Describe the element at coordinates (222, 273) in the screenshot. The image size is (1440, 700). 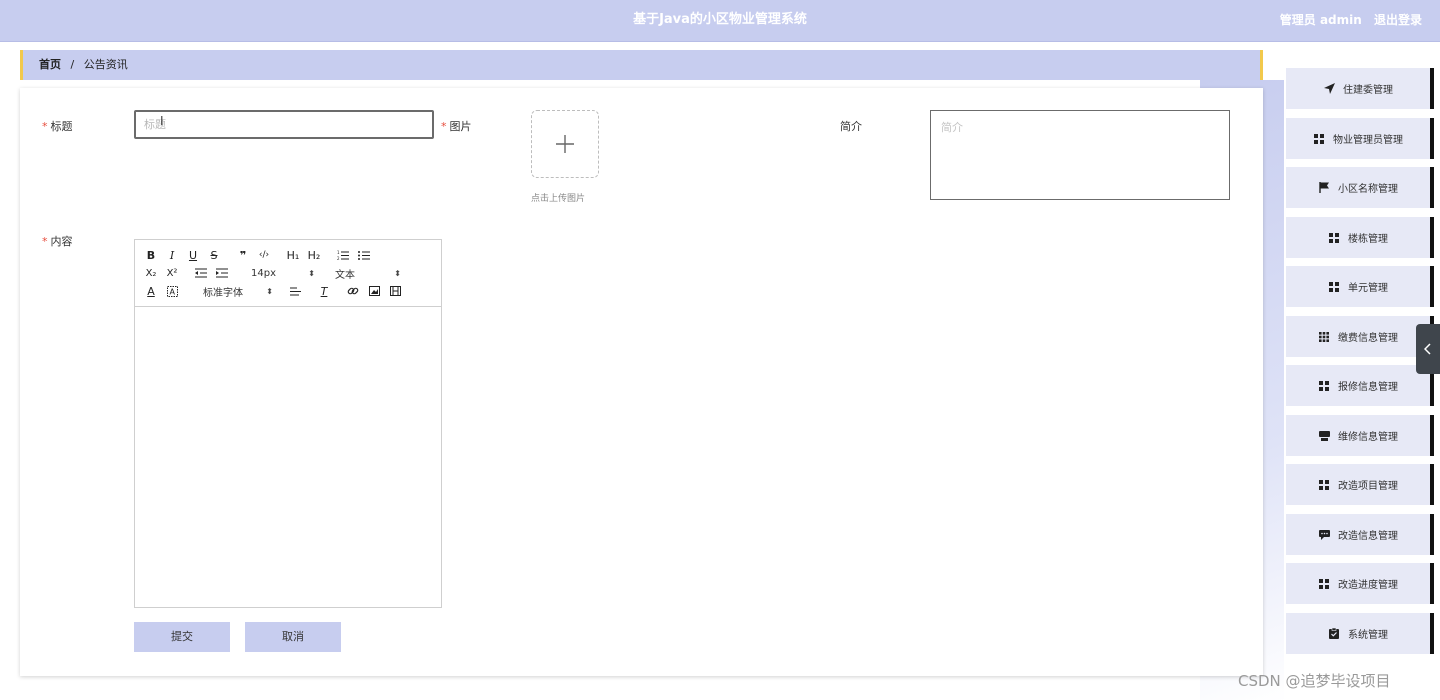
I see `indent-icon` at that location.